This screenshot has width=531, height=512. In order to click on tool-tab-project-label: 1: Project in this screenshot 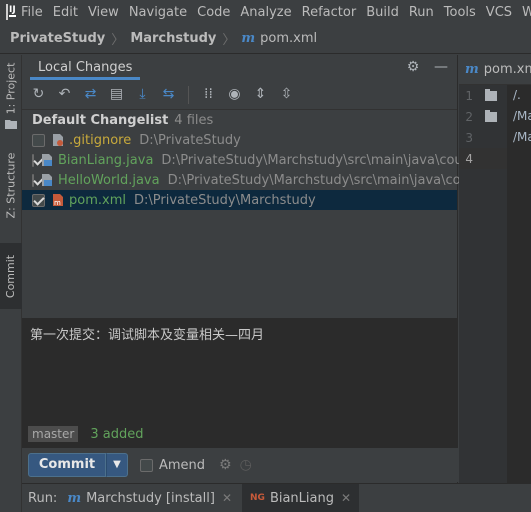, I will do `click(11, 88)`.